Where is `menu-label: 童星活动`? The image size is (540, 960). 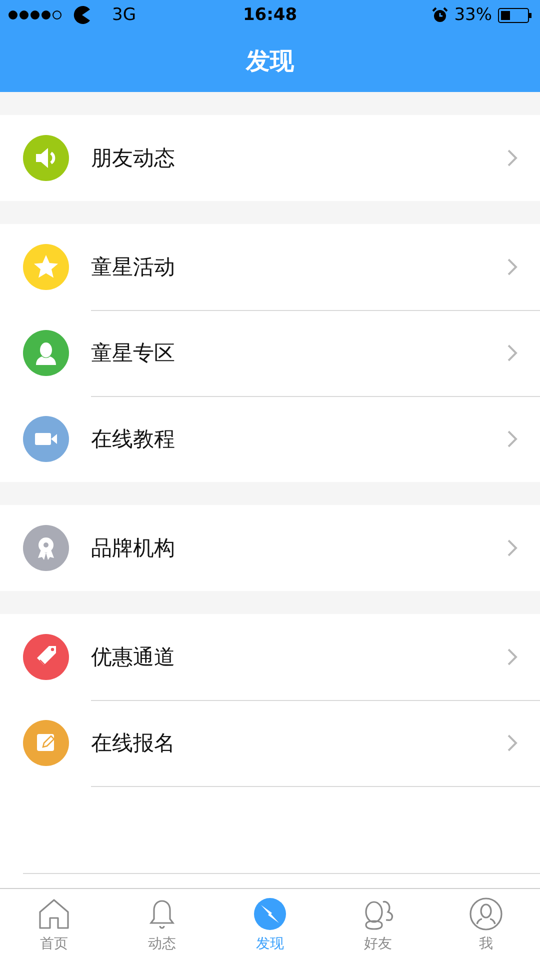
menu-label: 童星活动 is located at coordinates (133, 267).